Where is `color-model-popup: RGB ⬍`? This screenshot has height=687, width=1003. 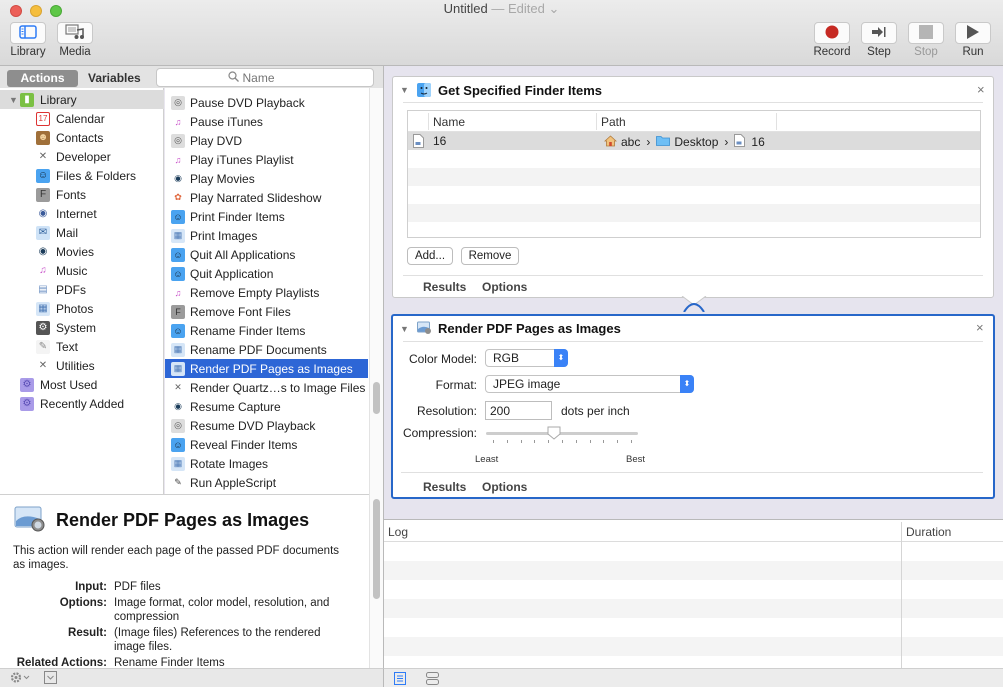 color-model-popup: RGB ⬍ is located at coordinates (526, 358).